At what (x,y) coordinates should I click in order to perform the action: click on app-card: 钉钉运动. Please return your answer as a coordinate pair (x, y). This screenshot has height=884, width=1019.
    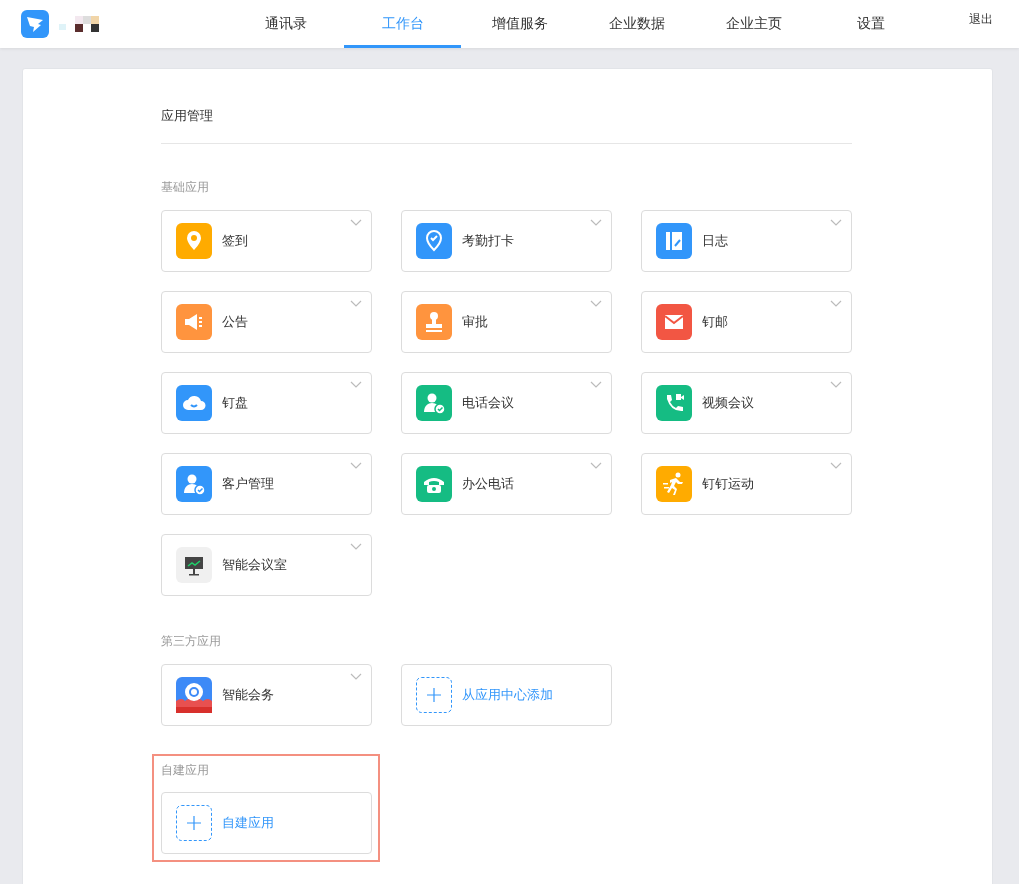
    Looking at the image, I should click on (746, 484).